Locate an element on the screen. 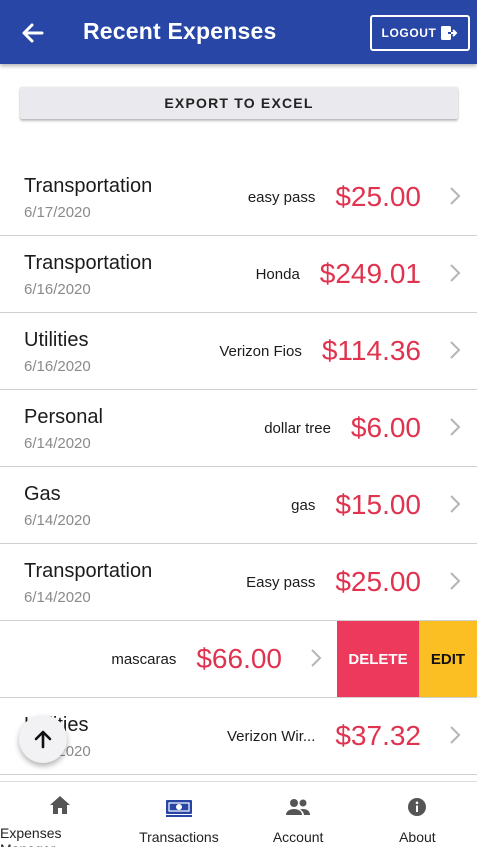  delete-button: DELETE is located at coordinates (378, 659).